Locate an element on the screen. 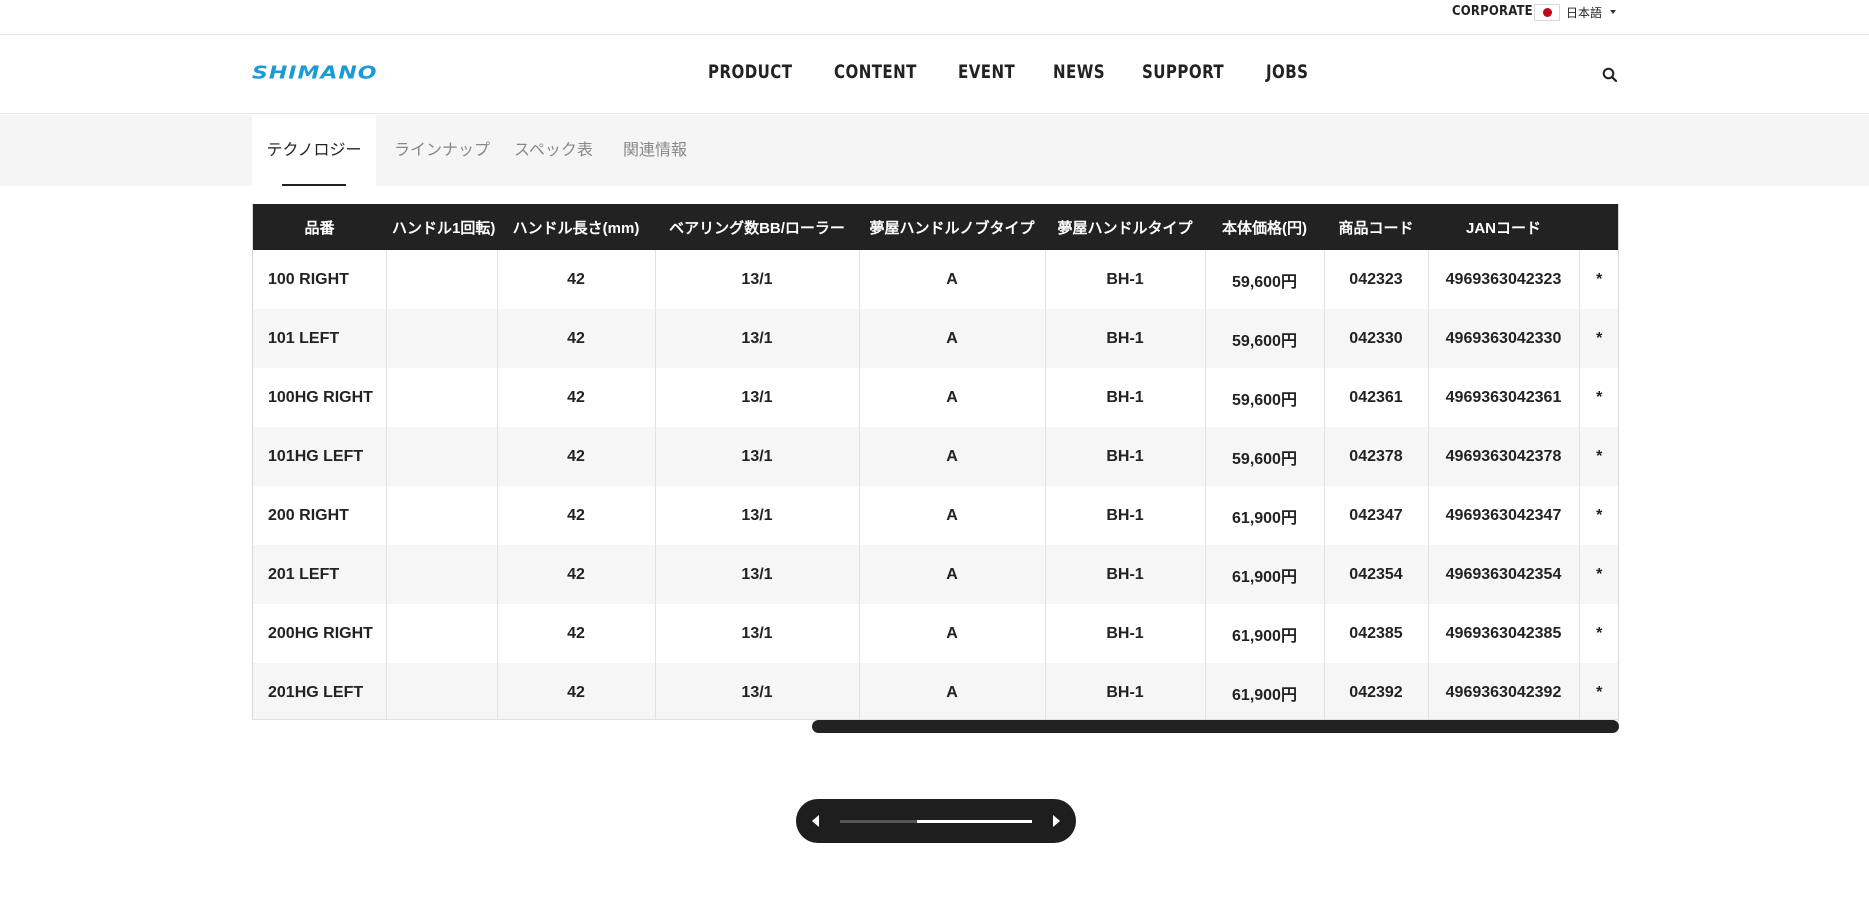  table-cell: 200 RIGHT is located at coordinates (320, 515).